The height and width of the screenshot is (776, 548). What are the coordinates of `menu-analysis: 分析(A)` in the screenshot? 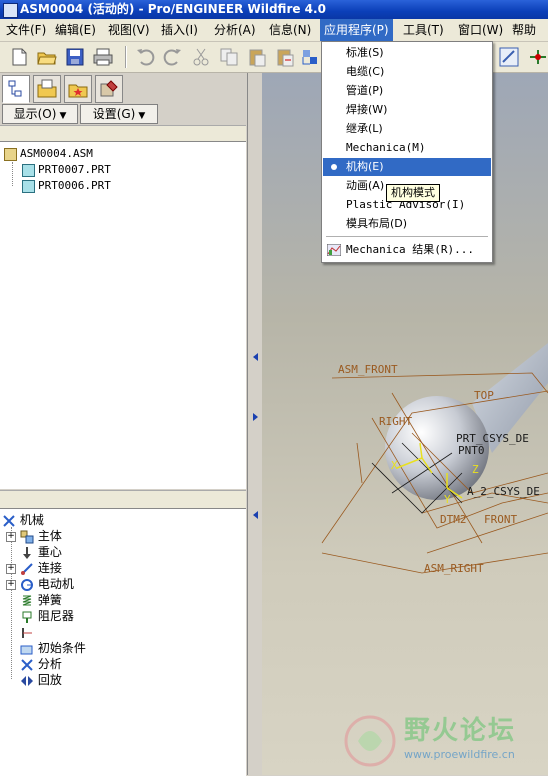 It's located at (235, 30).